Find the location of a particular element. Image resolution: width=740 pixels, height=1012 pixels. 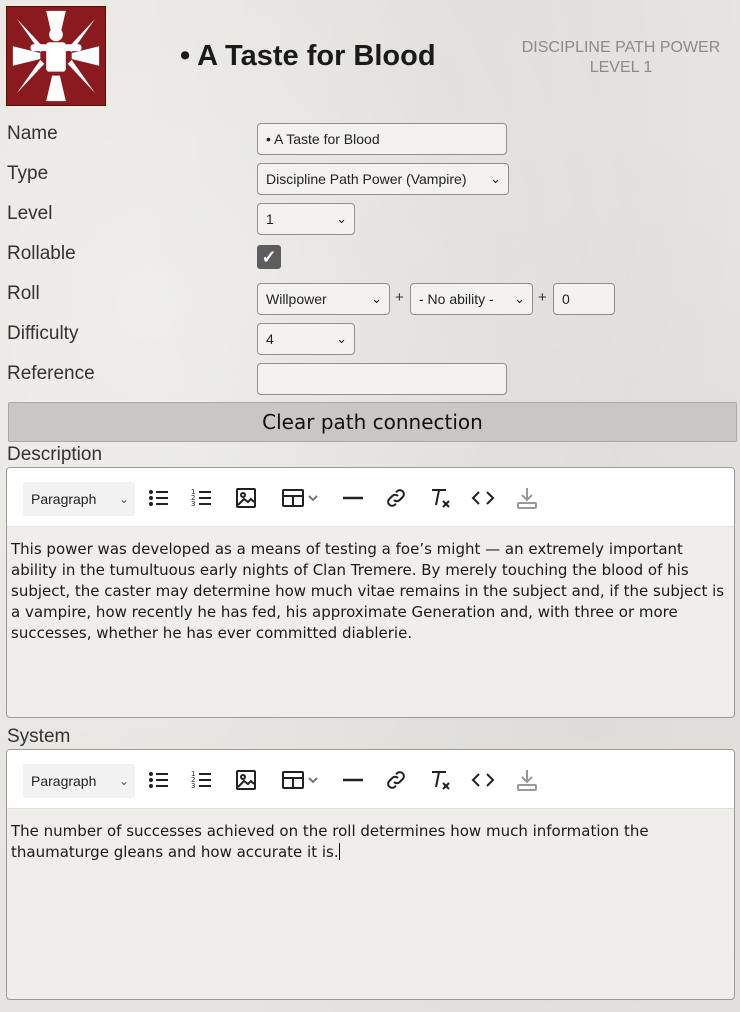

roll-ability-value: - No ability - is located at coordinates (456, 299).